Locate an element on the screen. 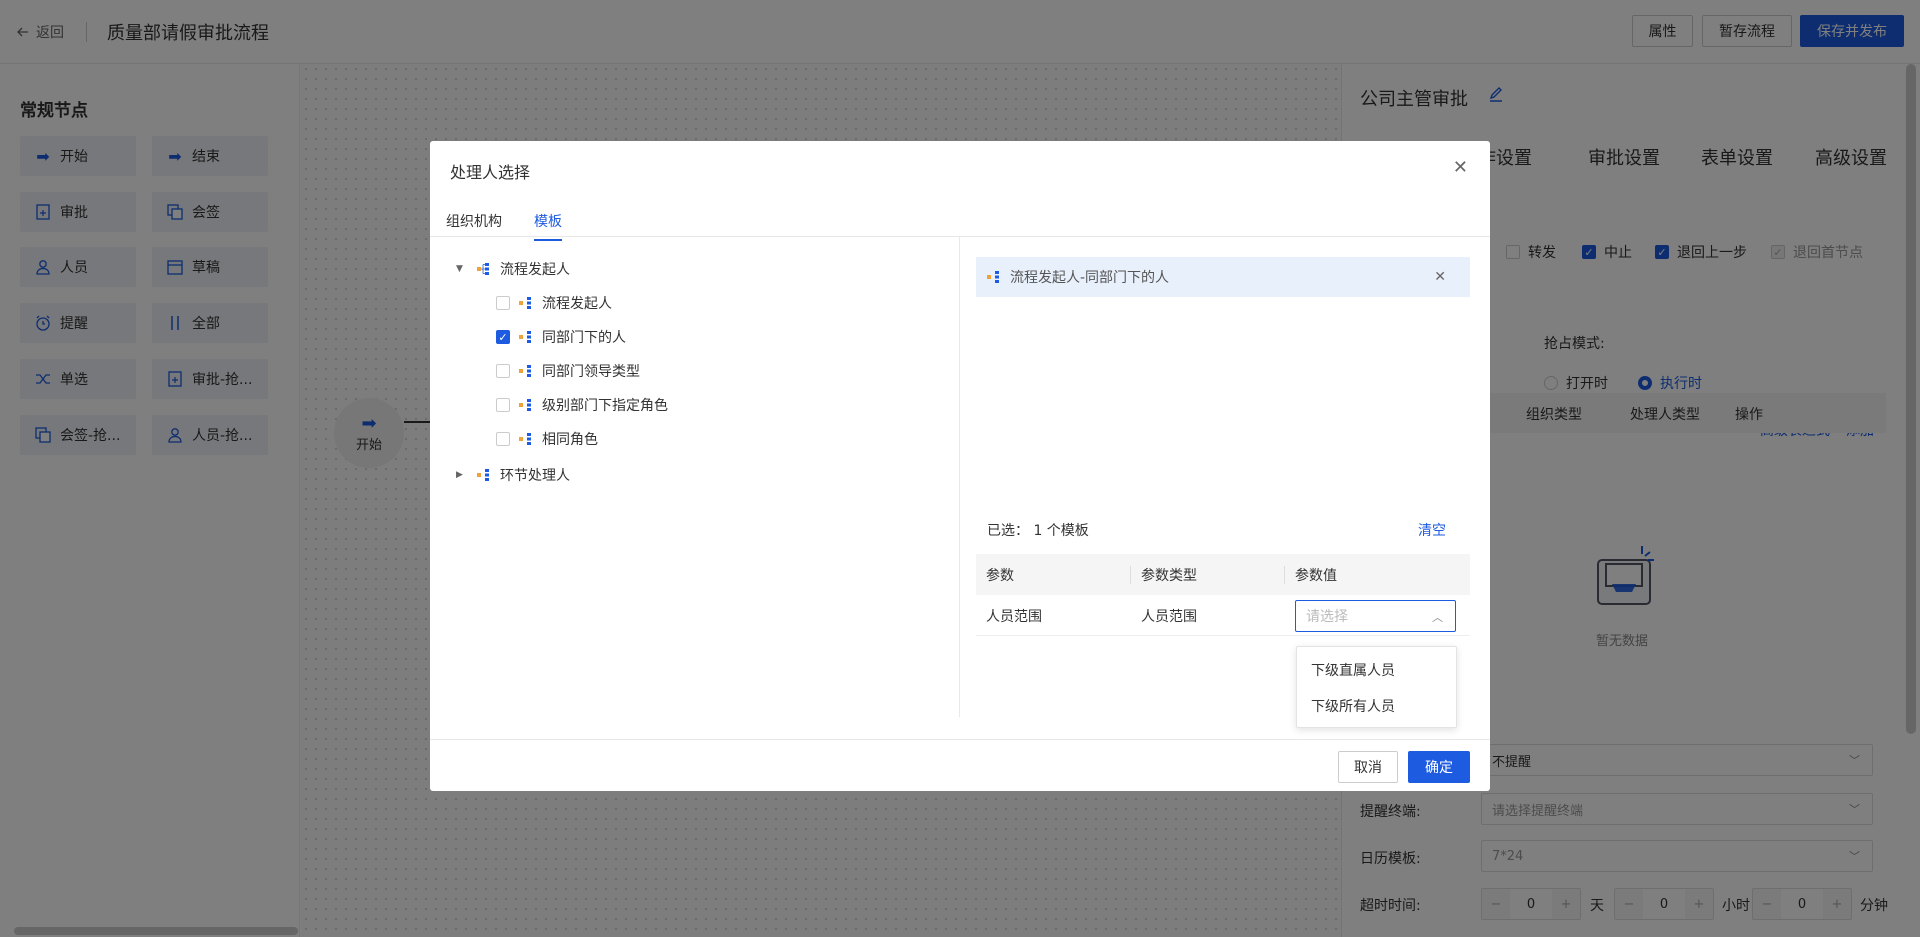 This screenshot has height=937, width=1920. tree-node-step-handler: ▶ 环节处理人 is located at coordinates (513, 475).